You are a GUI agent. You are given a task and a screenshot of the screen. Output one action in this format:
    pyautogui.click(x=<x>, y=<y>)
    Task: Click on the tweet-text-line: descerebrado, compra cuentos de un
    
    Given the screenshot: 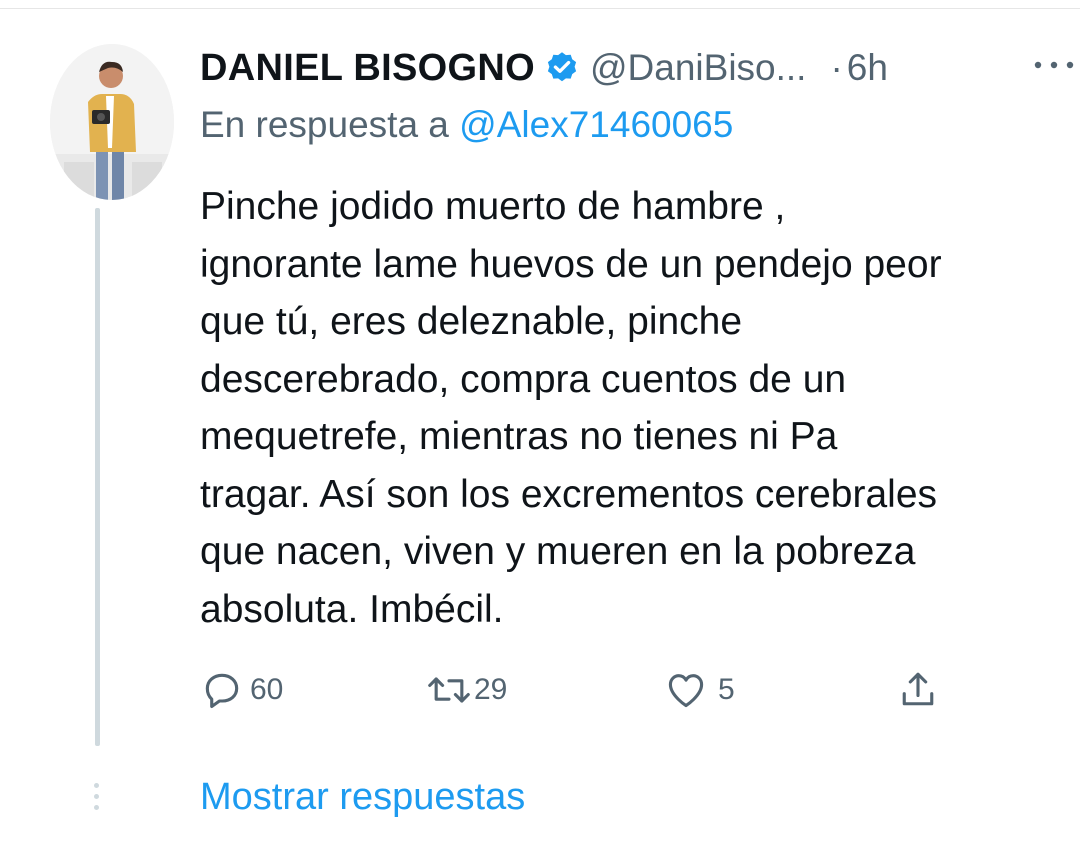 What is the action you would take?
    pyautogui.click(x=523, y=379)
    